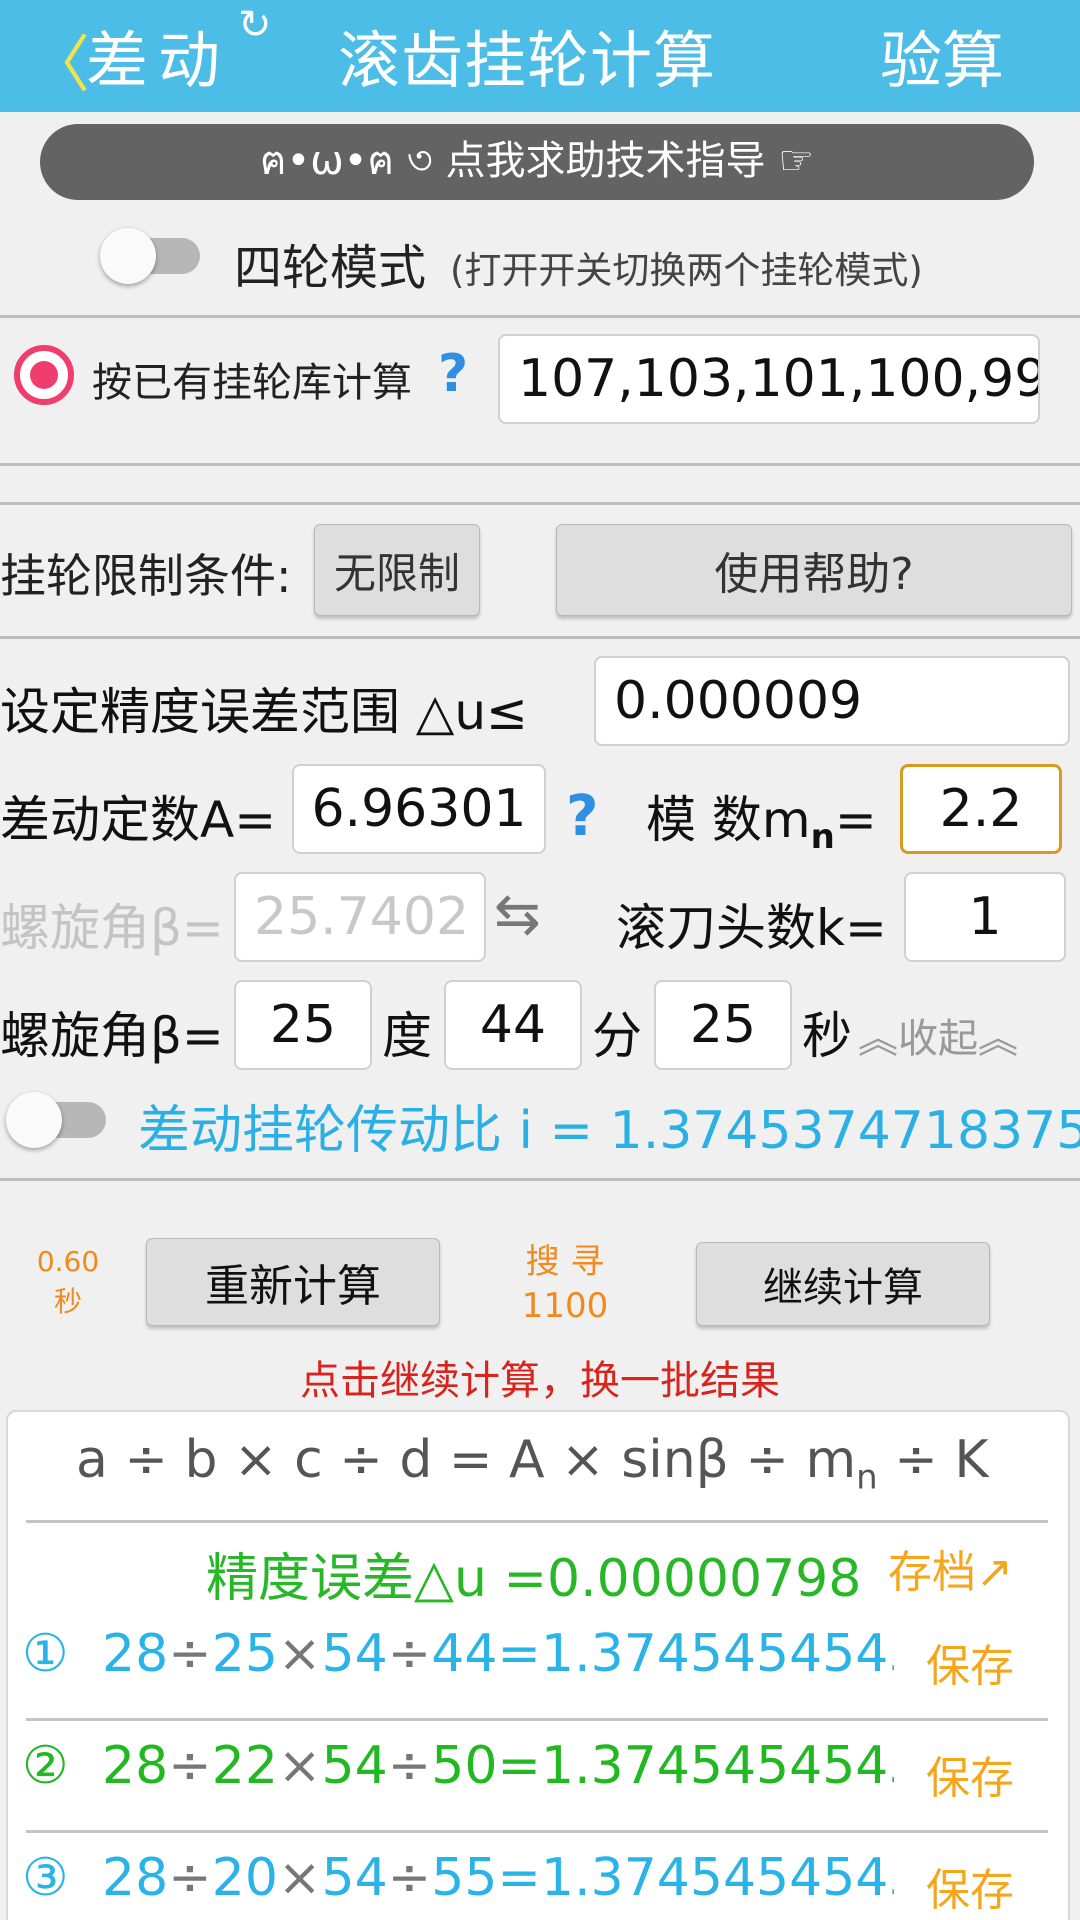  Describe the element at coordinates (686, 270) in the screenshot. I see `four-wheel-hint: (打开开关切换两个挂轮模式)` at that location.